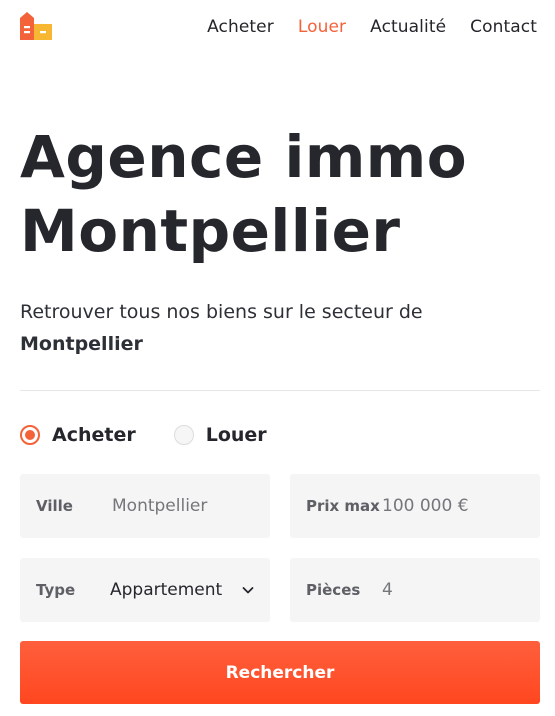  I want to click on radio-checked-icon, so click(30, 435).